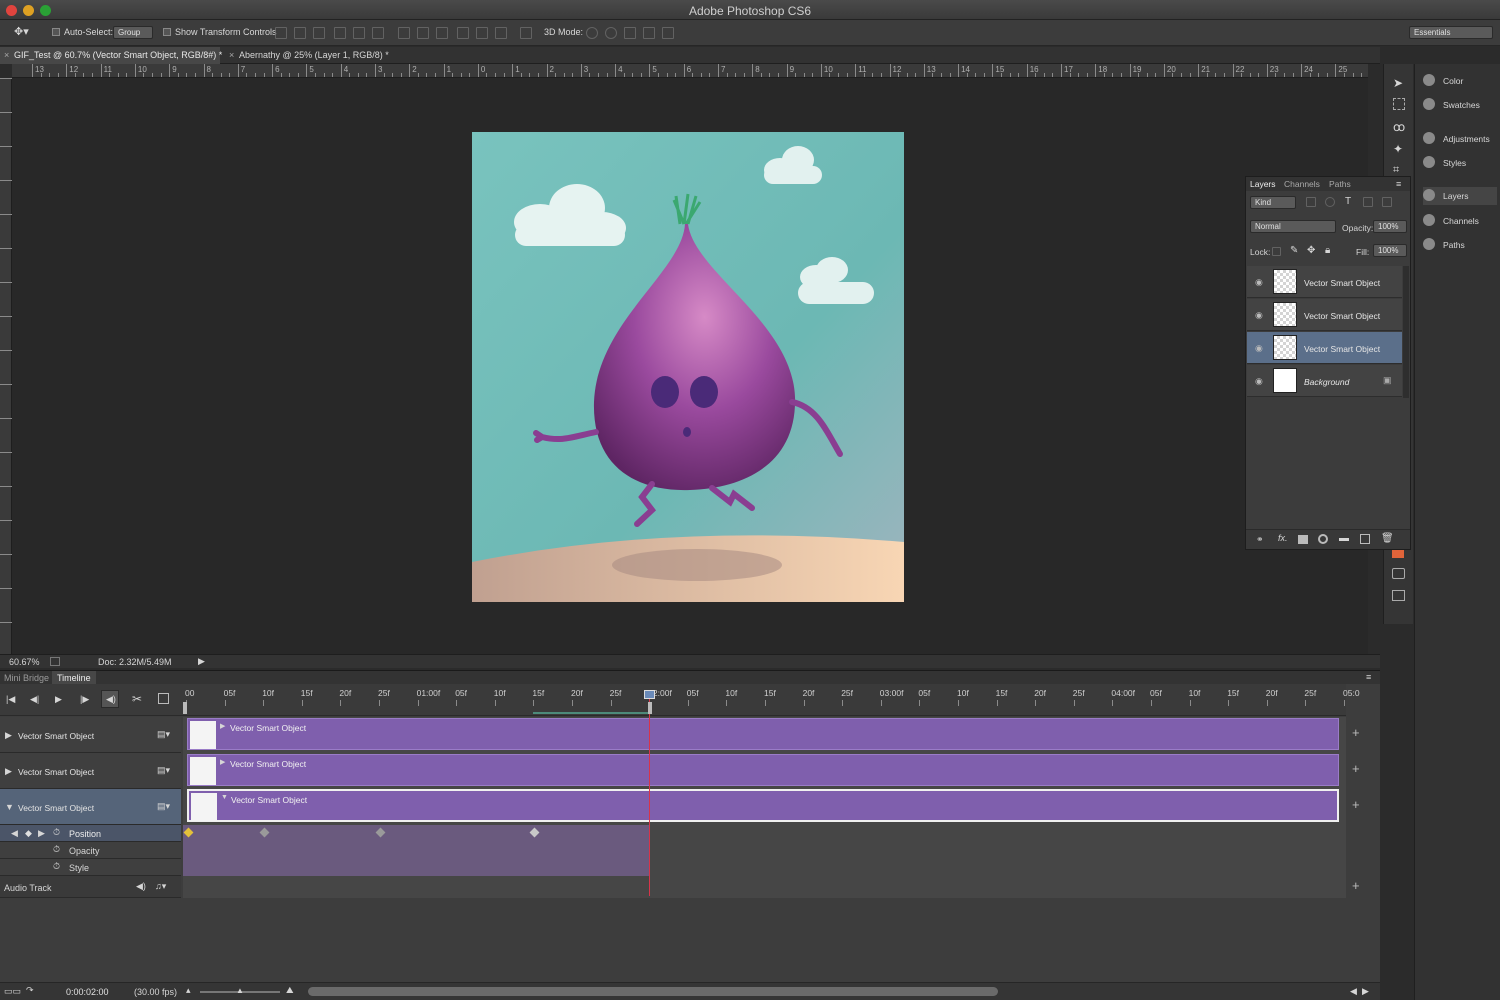  I want to click on scroll-left-icon: ◀, so click(1353, 991).